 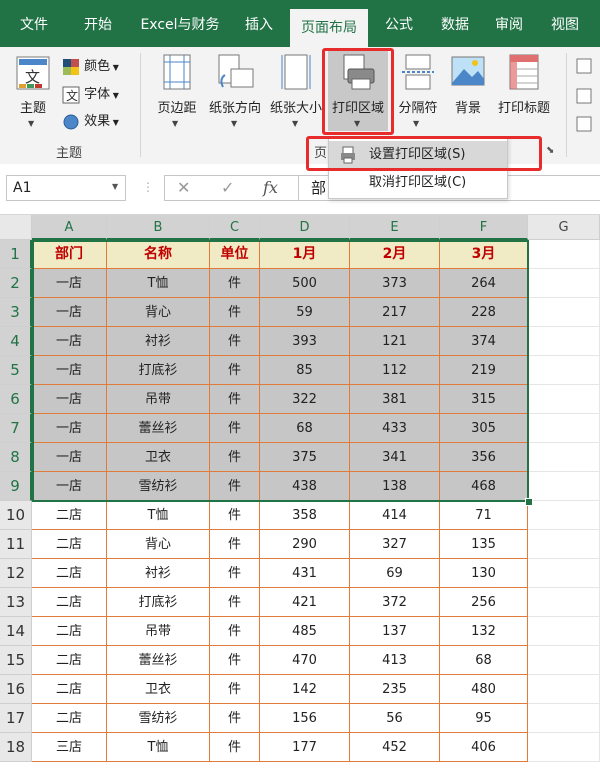 I want to click on table-cell: 305, so click(x=484, y=428).